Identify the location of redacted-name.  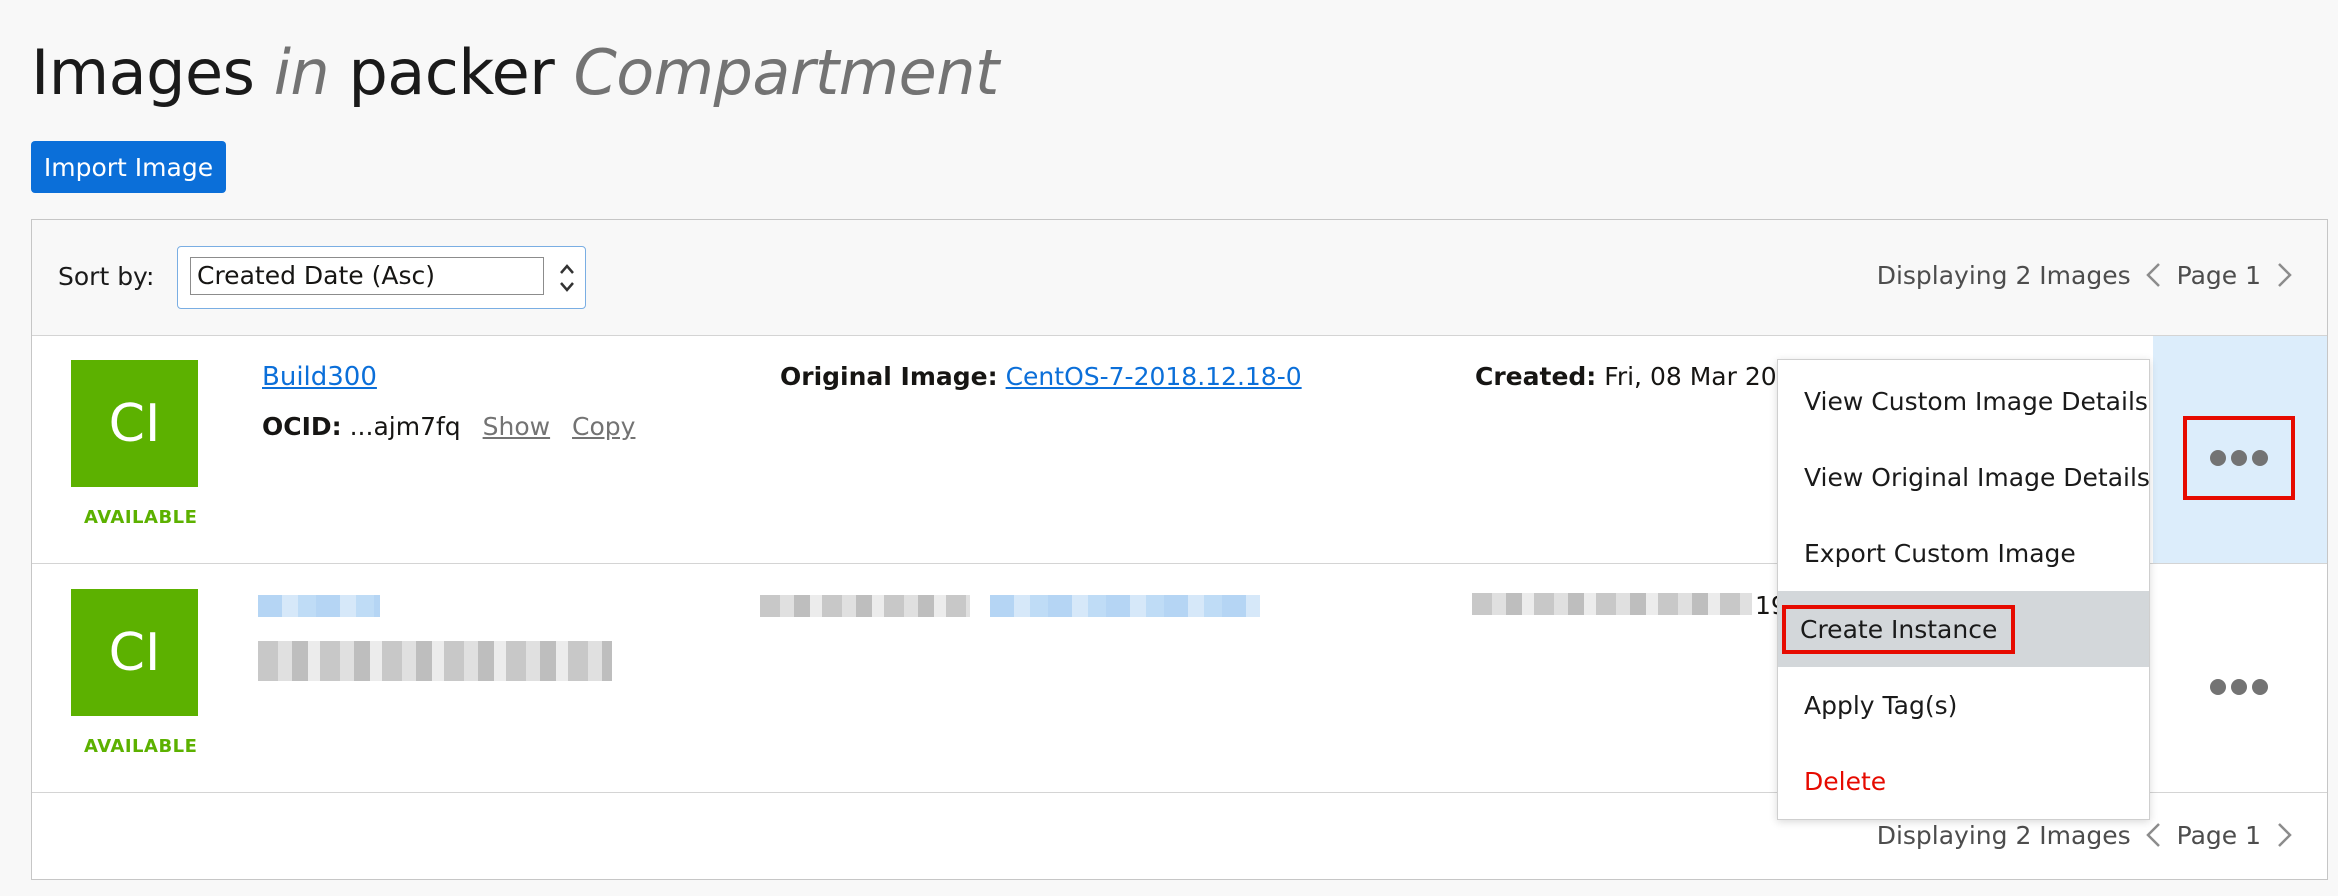
(319, 606).